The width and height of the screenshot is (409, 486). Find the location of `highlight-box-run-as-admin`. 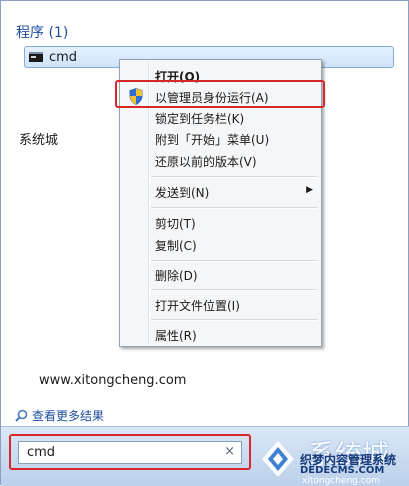

highlight-box-run-as-admin is located at coordinates (220, 94).